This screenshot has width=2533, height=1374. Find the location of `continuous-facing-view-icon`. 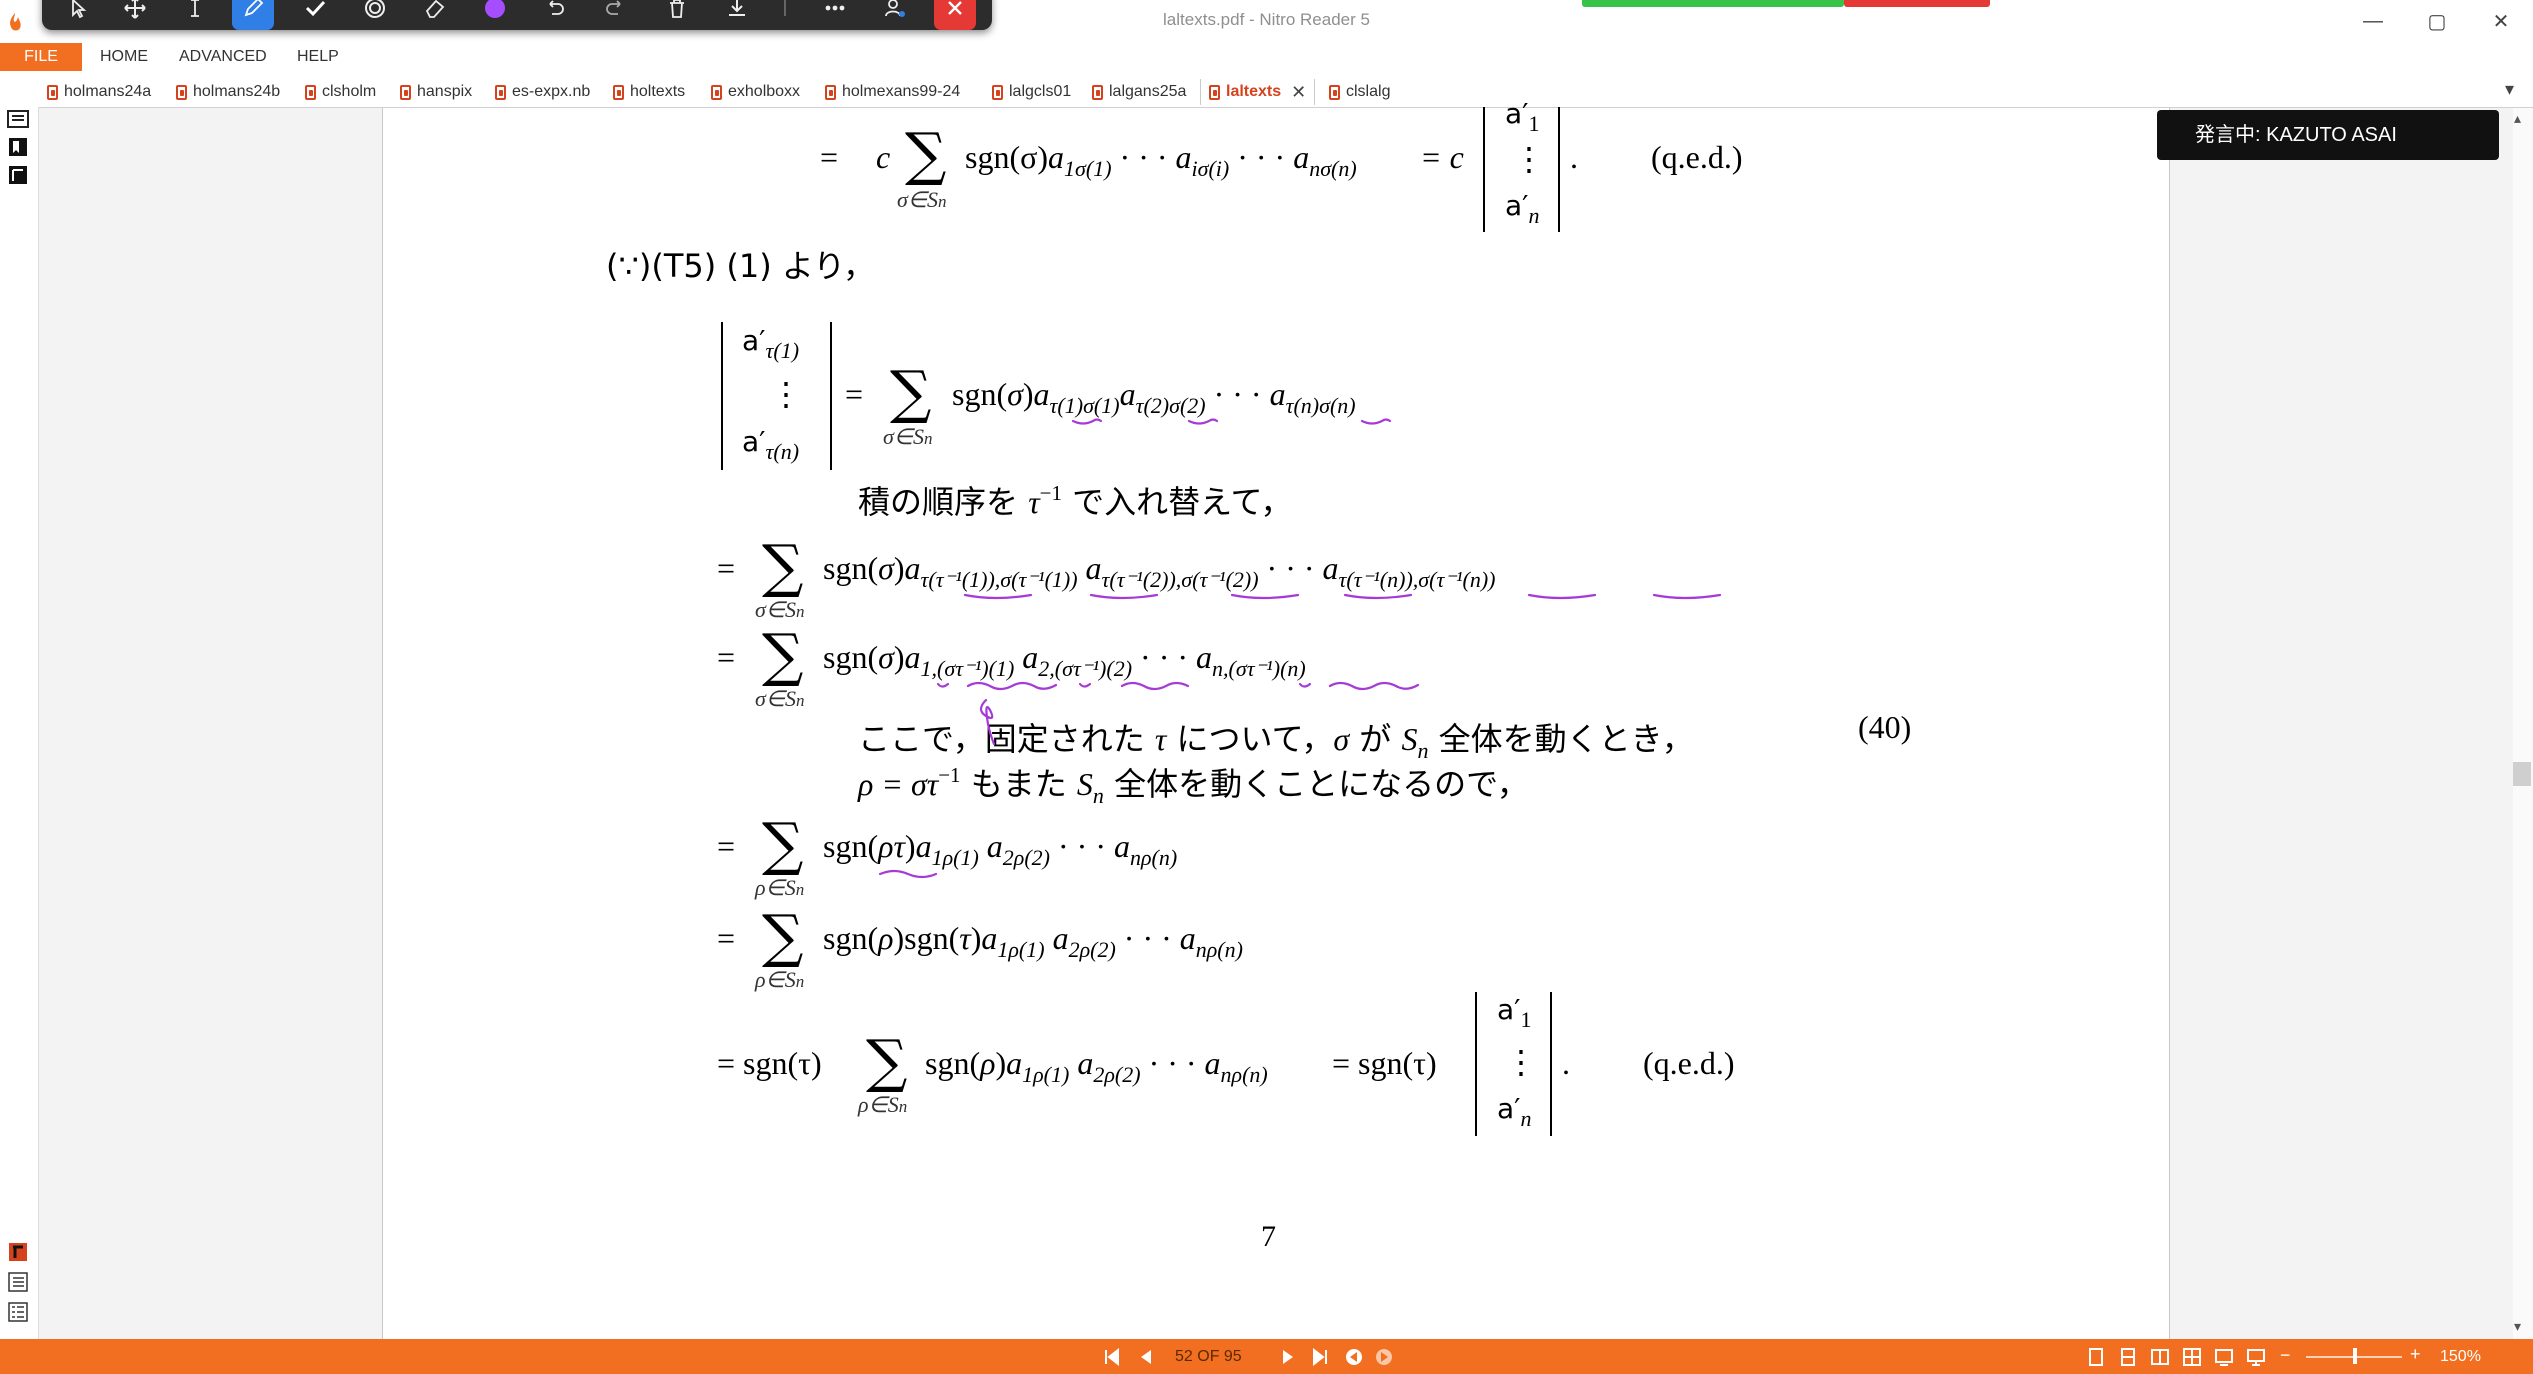

continuous-facing-view-icon is located at coordinates (2192, 1357).